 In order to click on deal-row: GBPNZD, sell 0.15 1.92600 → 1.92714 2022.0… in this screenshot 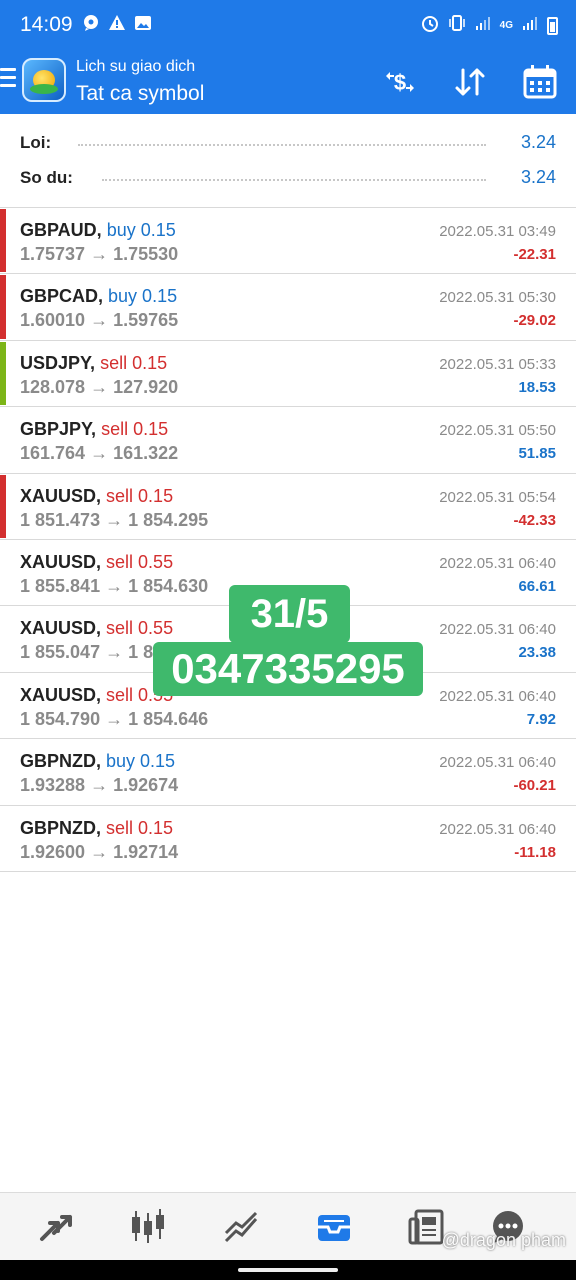, I will do `click(288, 838)`.